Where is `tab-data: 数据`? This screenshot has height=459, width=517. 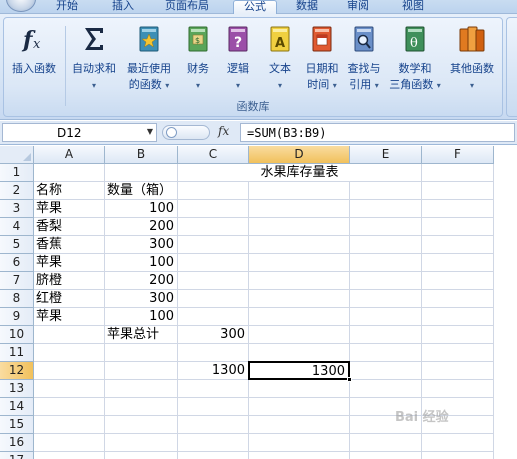 tab-data: 数据 is located at coordinates (307, 7).